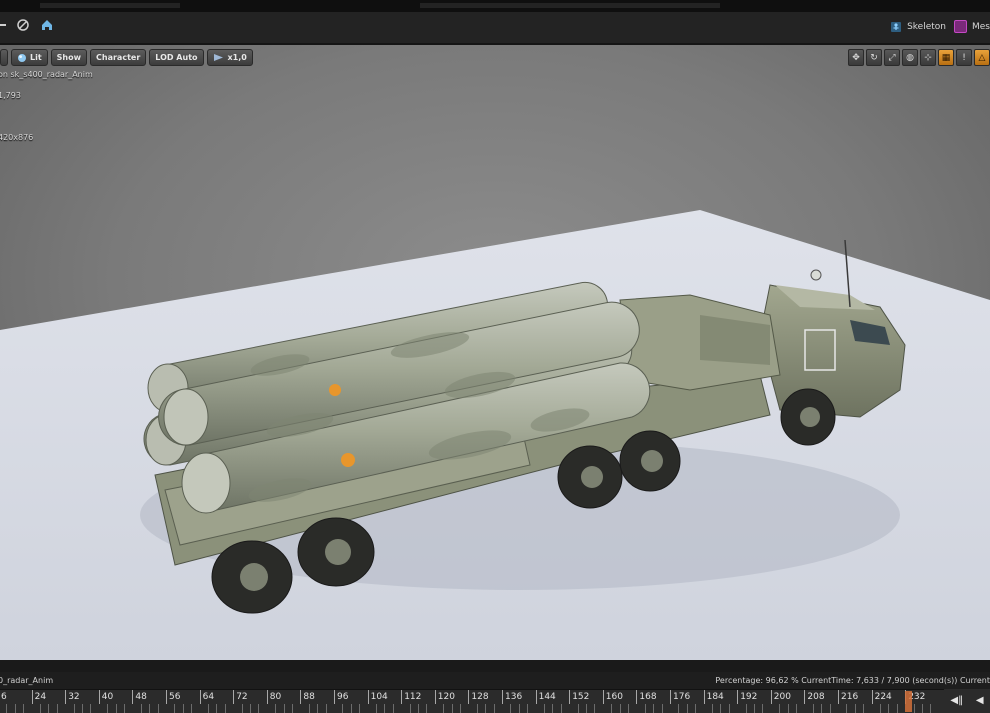 Image resolution: width=990 pixels, height=713 pixels. What do you see at coordinates (22, 57) in the screenshot?
I see `lit-sphere-icon` at bounding box center [22, 57].